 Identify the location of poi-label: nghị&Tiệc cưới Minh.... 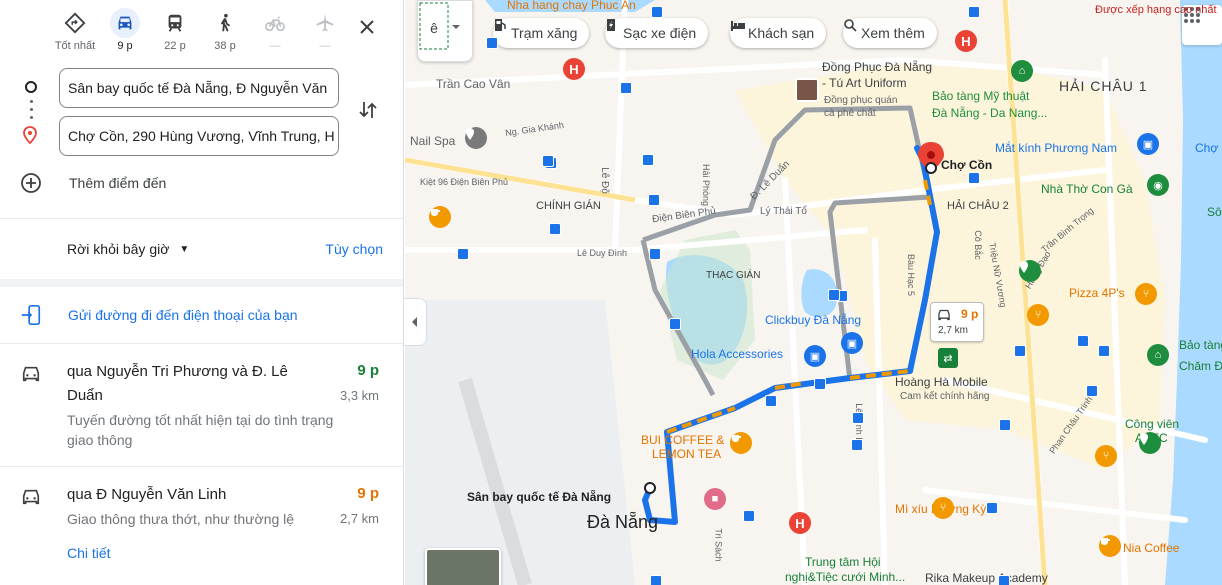
(845, 577).